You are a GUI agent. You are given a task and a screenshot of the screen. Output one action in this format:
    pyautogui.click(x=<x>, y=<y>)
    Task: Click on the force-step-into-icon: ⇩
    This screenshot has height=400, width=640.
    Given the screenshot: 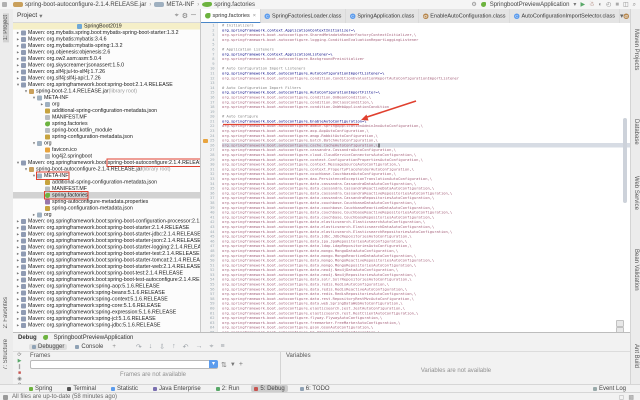 What is the action you would take?
    pyautogui.click(x=162, y=347)
    